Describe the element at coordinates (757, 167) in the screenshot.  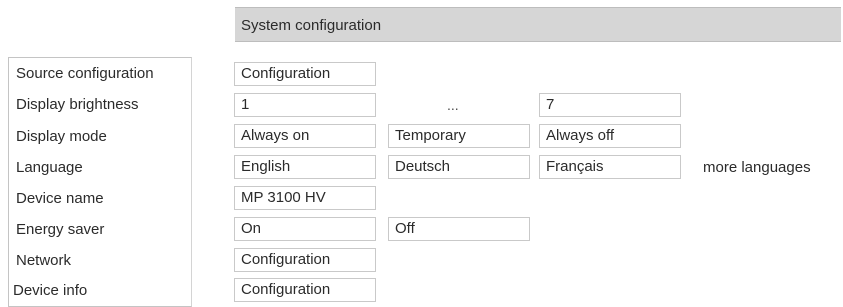
I see `more-languages-link: more languages` at that location.